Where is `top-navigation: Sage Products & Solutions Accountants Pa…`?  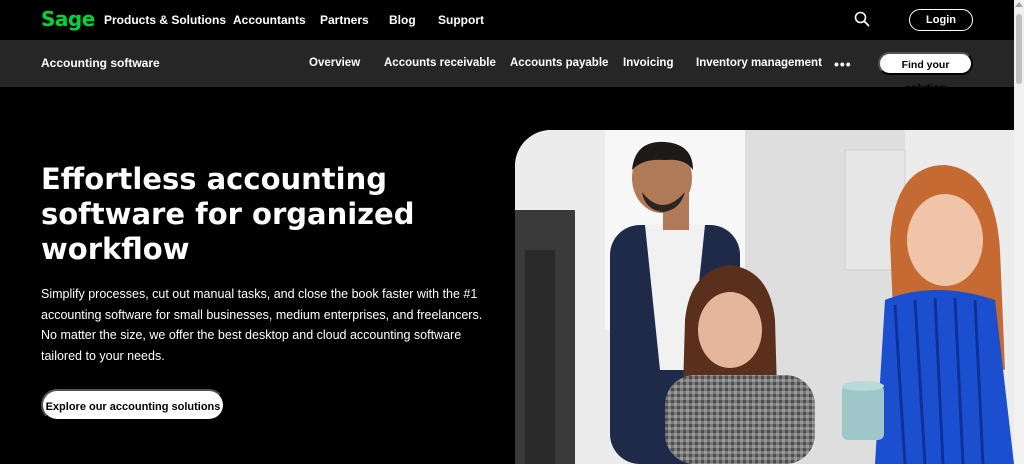 top-navigation: Sage Products & Solutions Accountants Pa… is located at coordinates (507, 20).